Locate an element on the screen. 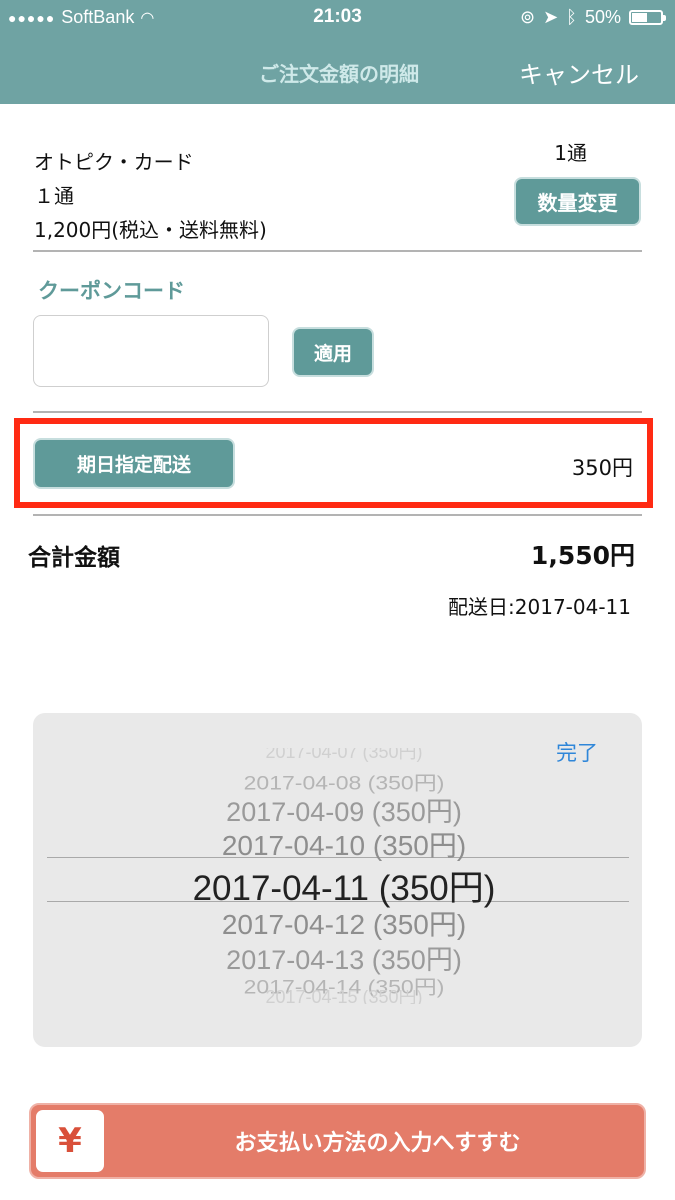 This screenshot has width=675, height=1200. item-quantity: １通 is located at coordinates (54, 196).